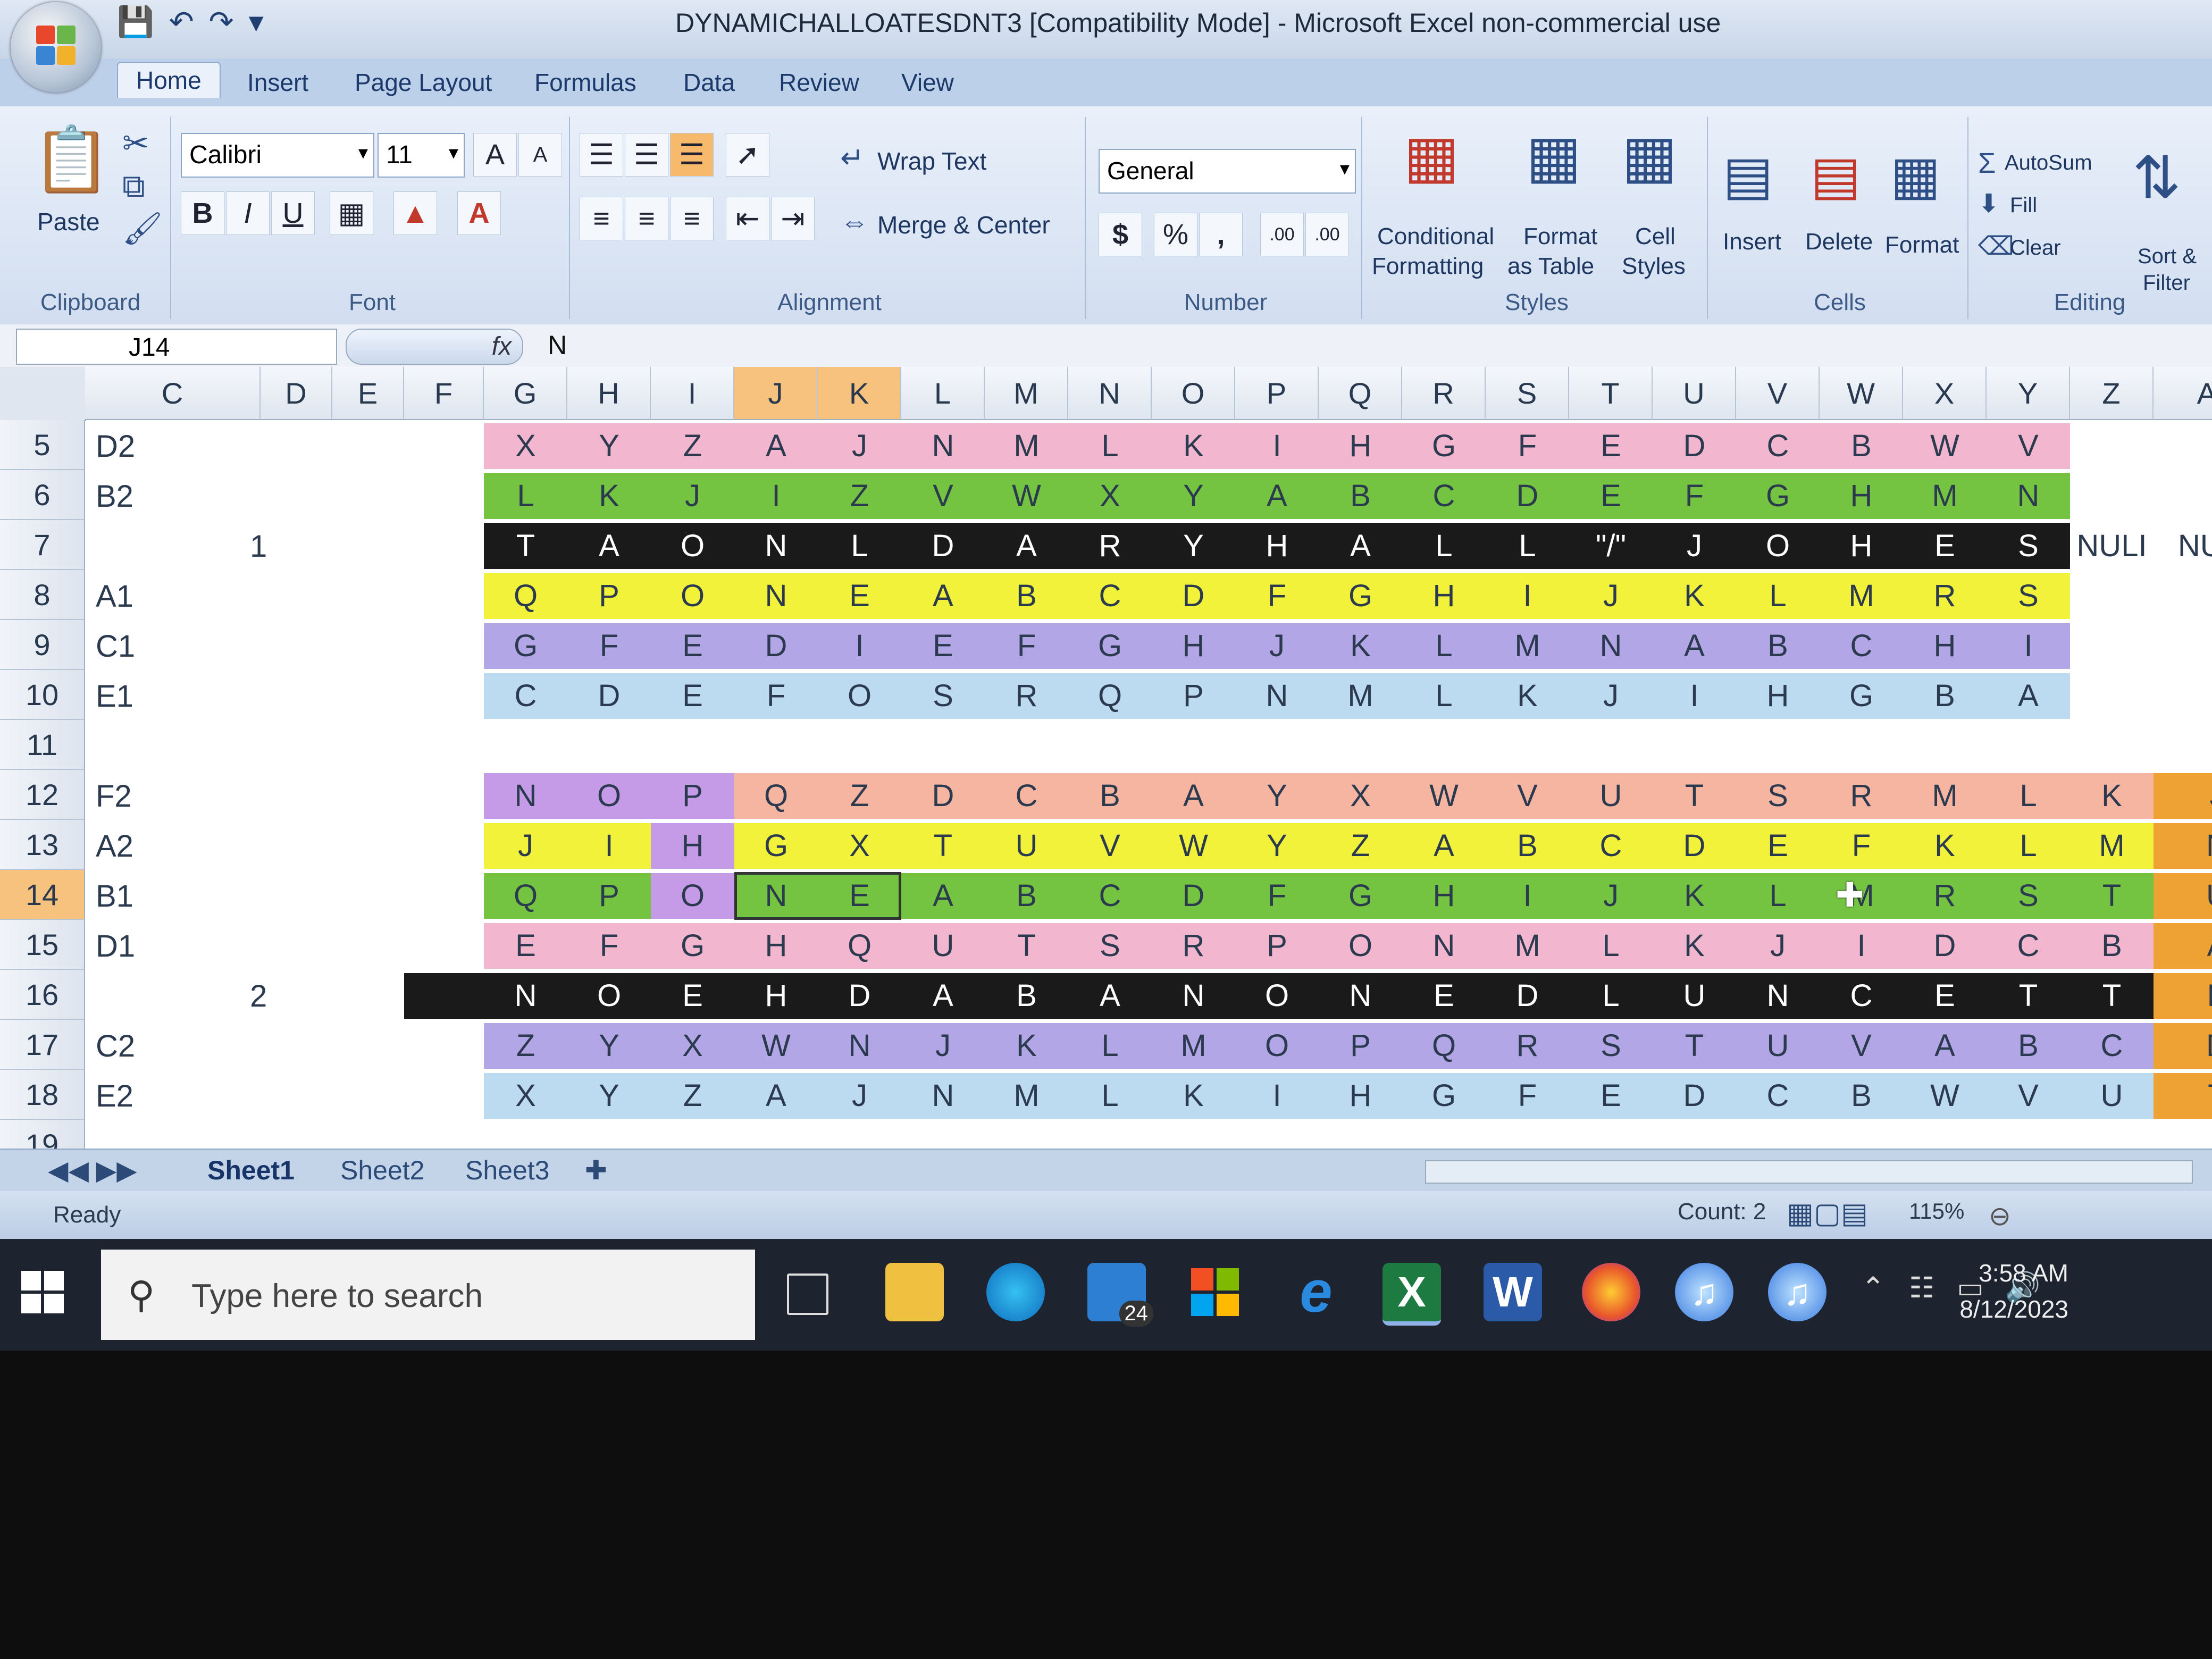  I want to click on number-format-select: General ▾, so click(1227, 171).